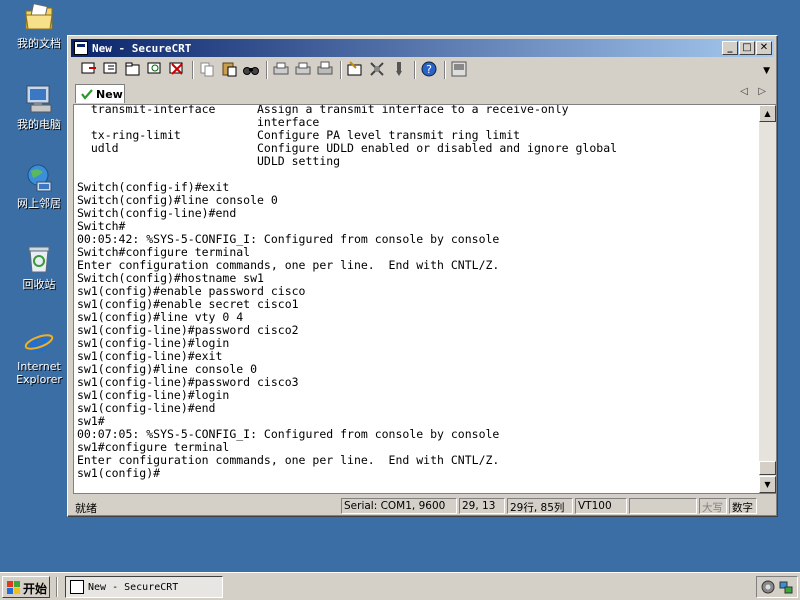 This screenshot has height=600, width=800. Describe the element at coordinates (134, 70) in the screenshot. I see `connect-in-tab-icon` at that location.